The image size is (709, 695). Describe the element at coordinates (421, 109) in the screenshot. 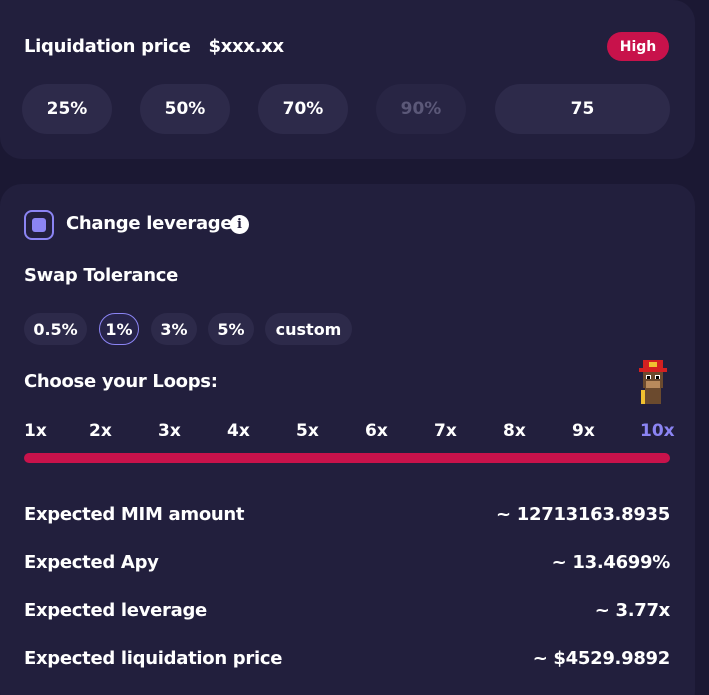

I see `percent-button-90: 90%` at that location.